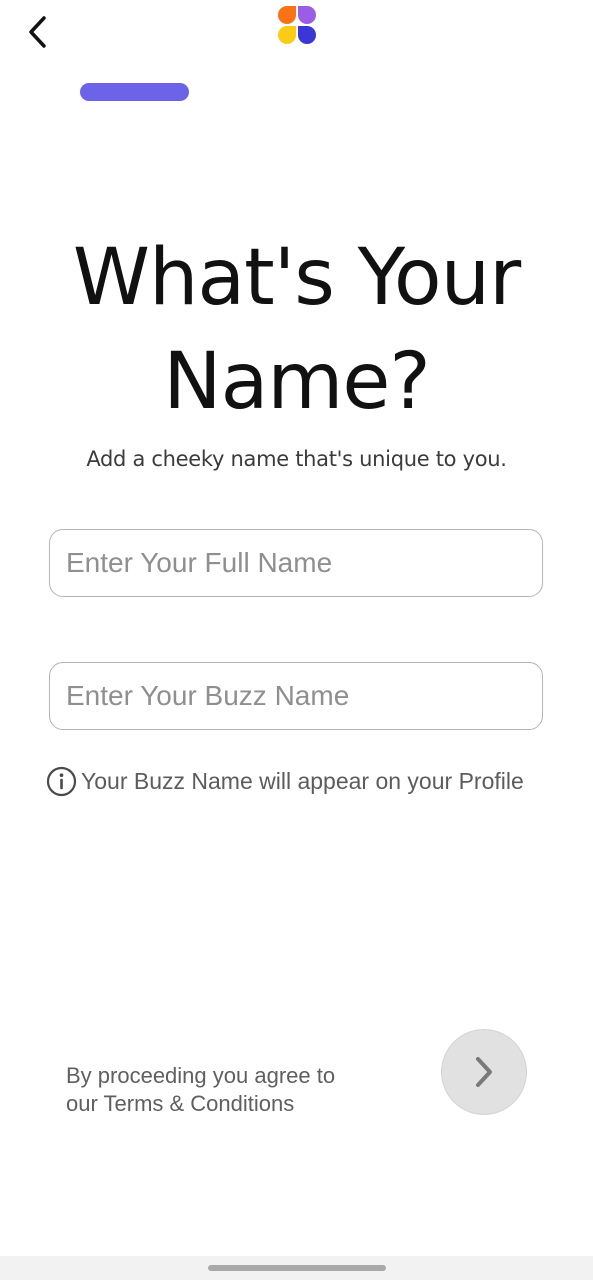 This screenshot has width=593, height=1280. What do you see at coordinates (307, 15) in the screenshot?
I see `logo-petal-purple` at bounding box center [307, 15].